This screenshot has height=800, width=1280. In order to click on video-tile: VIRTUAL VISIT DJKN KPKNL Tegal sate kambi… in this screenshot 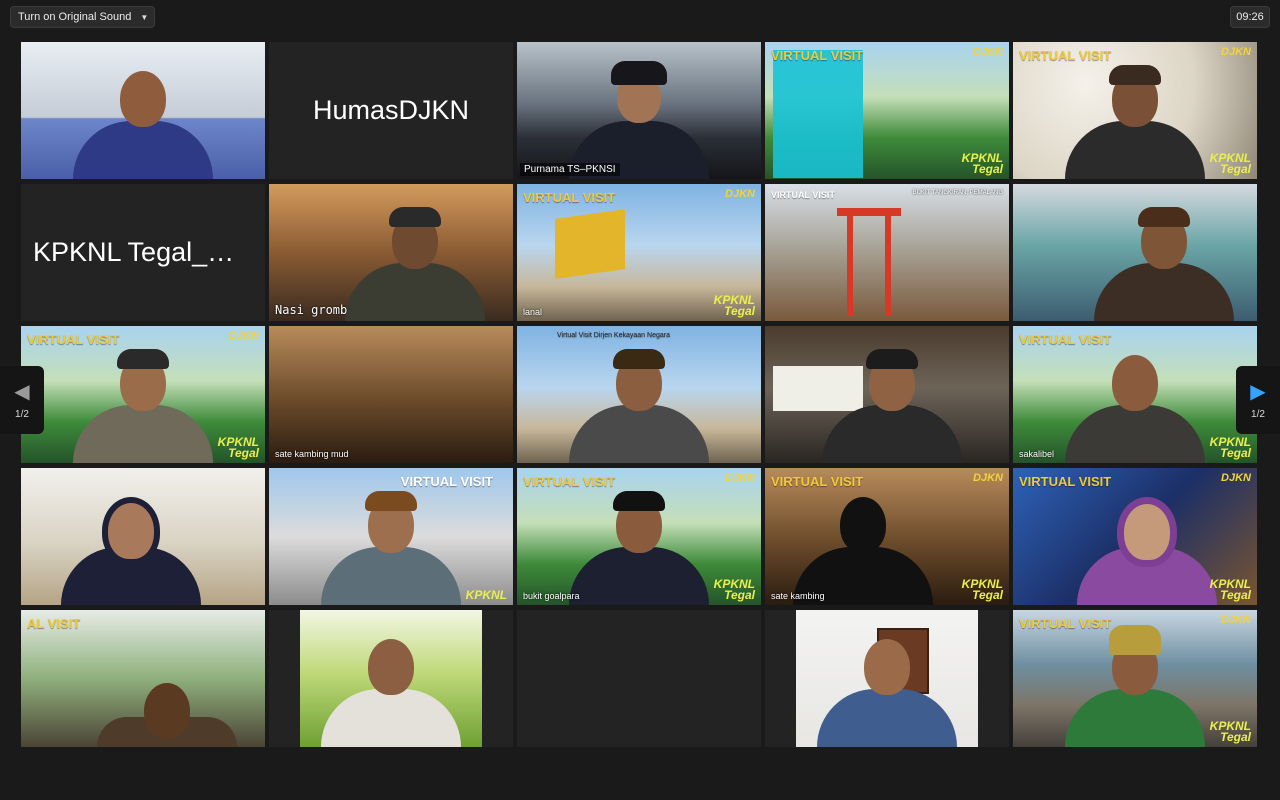, I will do `click(887, 536)`.